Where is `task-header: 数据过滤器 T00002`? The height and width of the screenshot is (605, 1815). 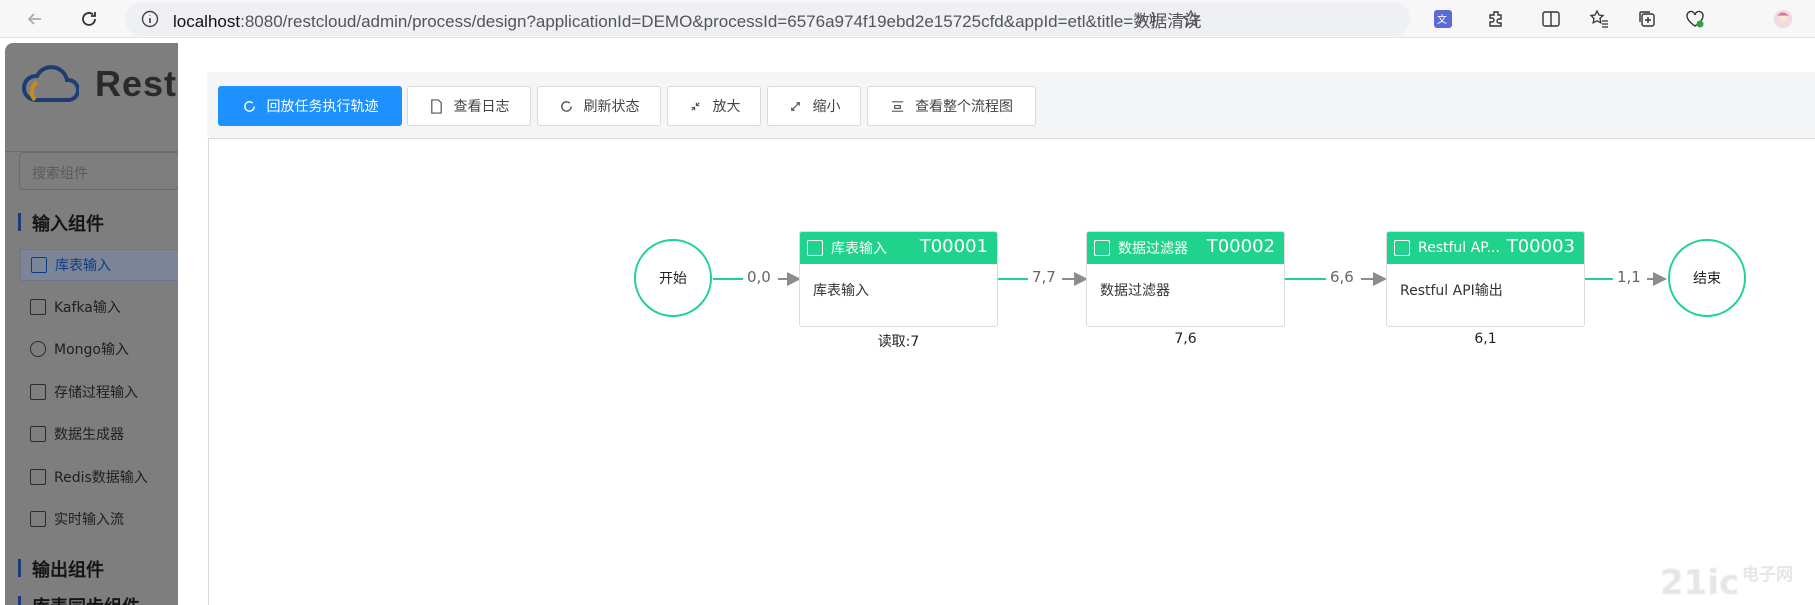 task-header: 数据过滤器 T00002 is located at coordinates (1185, 248).